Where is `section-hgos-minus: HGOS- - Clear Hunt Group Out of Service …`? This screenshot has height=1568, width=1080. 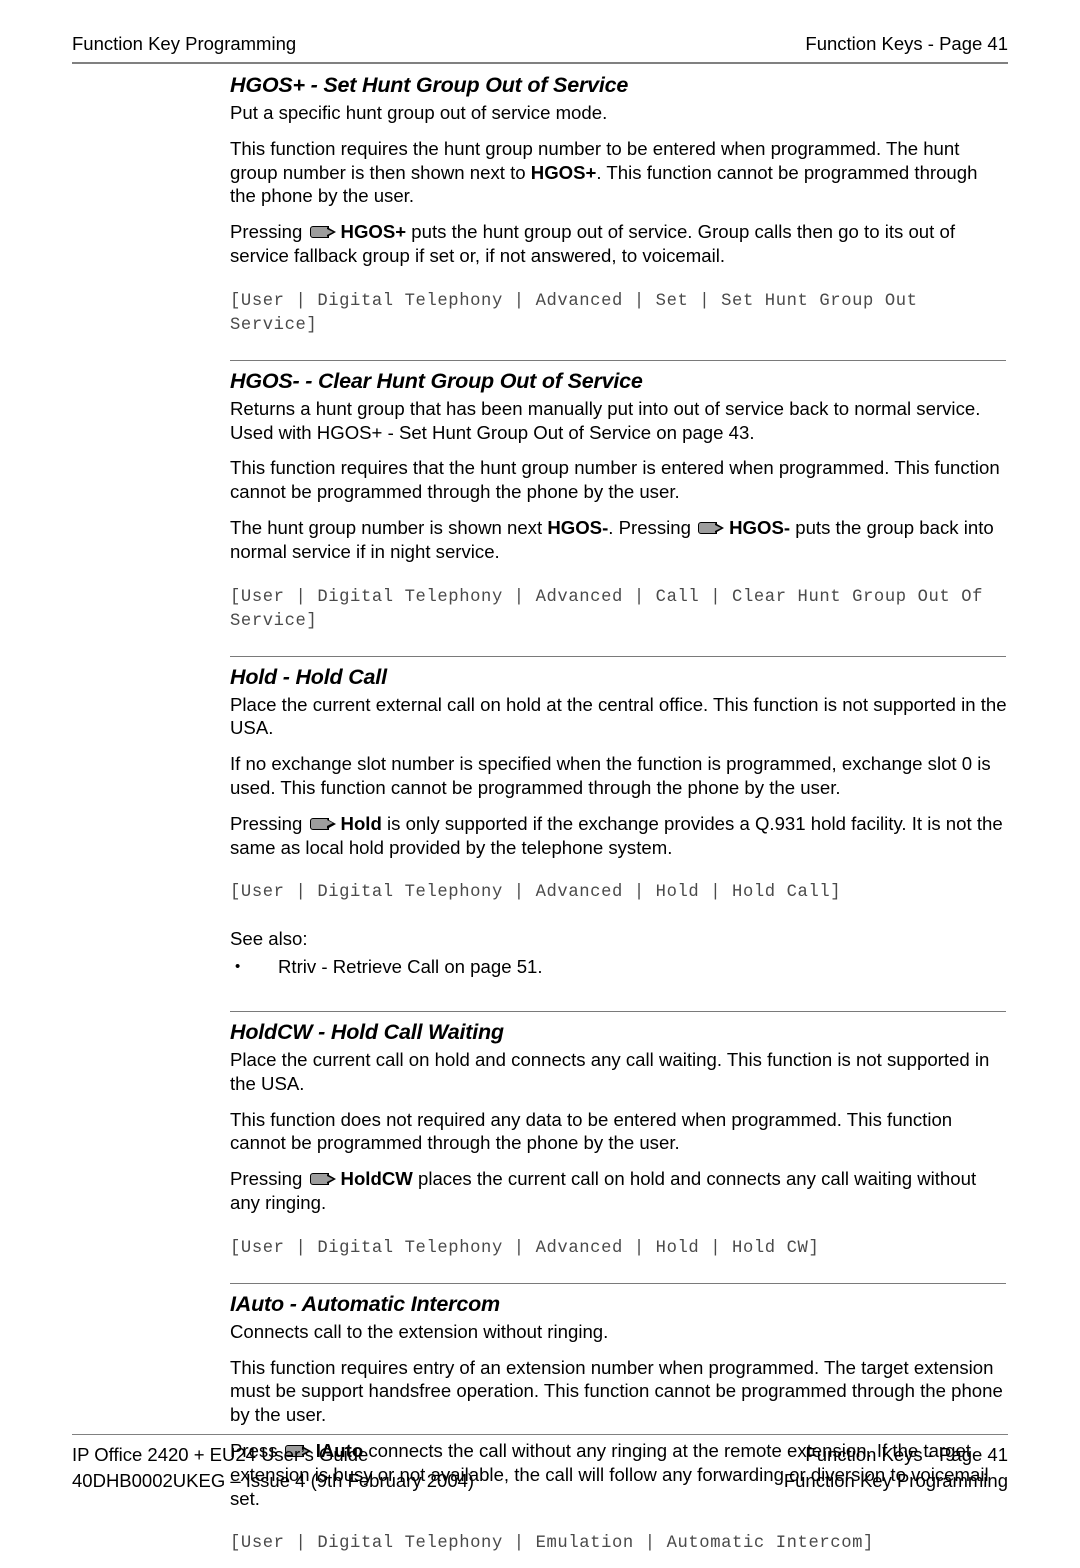 section-hgos-minus: HGOS- - Clear Hunt Group Out of Service … is located at coordinates (619, 507).